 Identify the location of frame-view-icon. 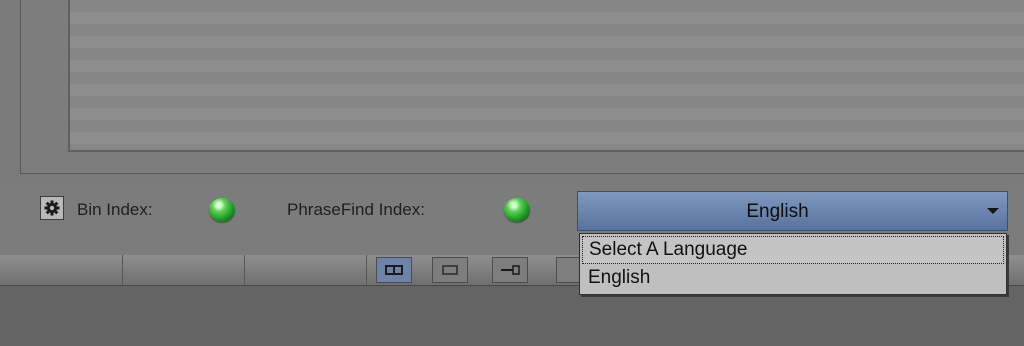
(394, 270).